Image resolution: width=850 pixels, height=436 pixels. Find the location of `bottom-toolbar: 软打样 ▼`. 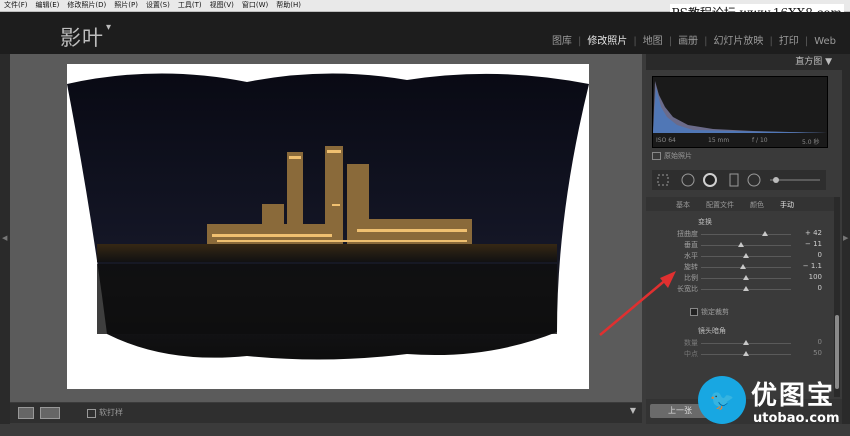

bottom-toolbar: 软打样 ▼ is located at coordinates (326, 413).